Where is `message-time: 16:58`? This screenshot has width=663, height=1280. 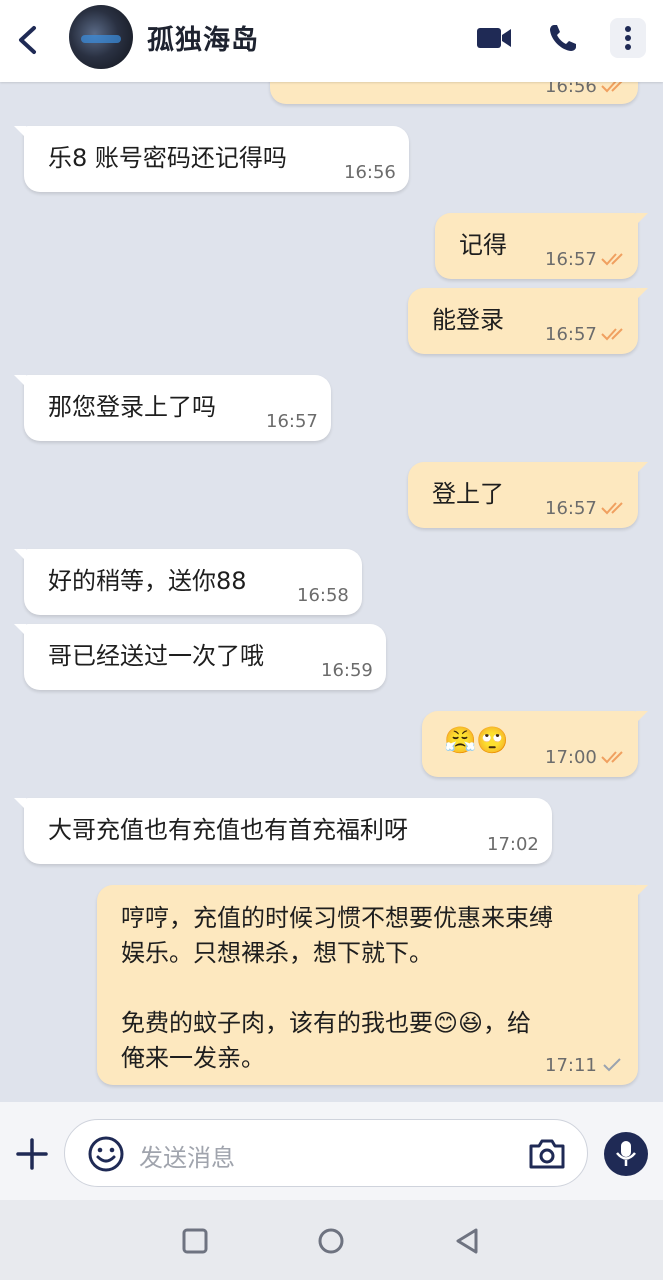 message-time: 16:58 is located at coordinates (323, 595).